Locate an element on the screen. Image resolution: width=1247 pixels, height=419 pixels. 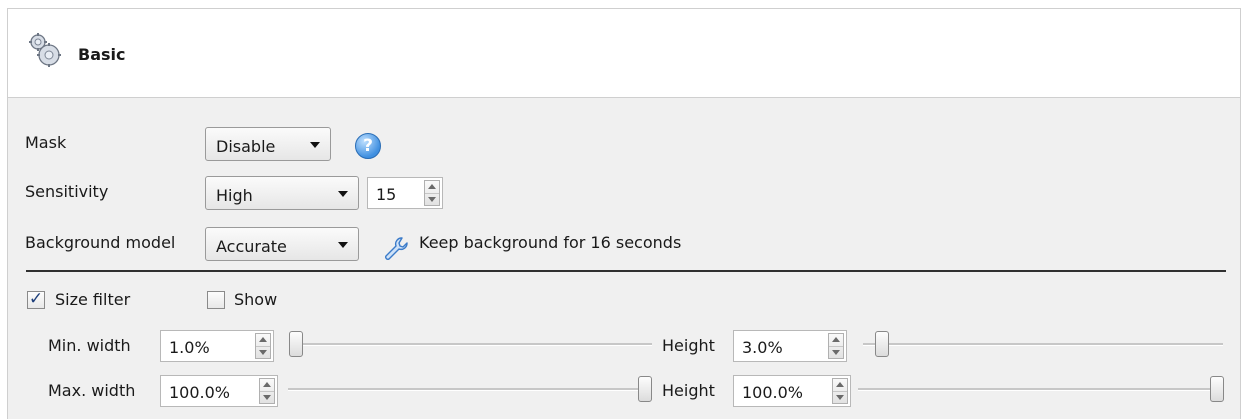
mask-dropdown: Disable is located at coordinates (268, 144).